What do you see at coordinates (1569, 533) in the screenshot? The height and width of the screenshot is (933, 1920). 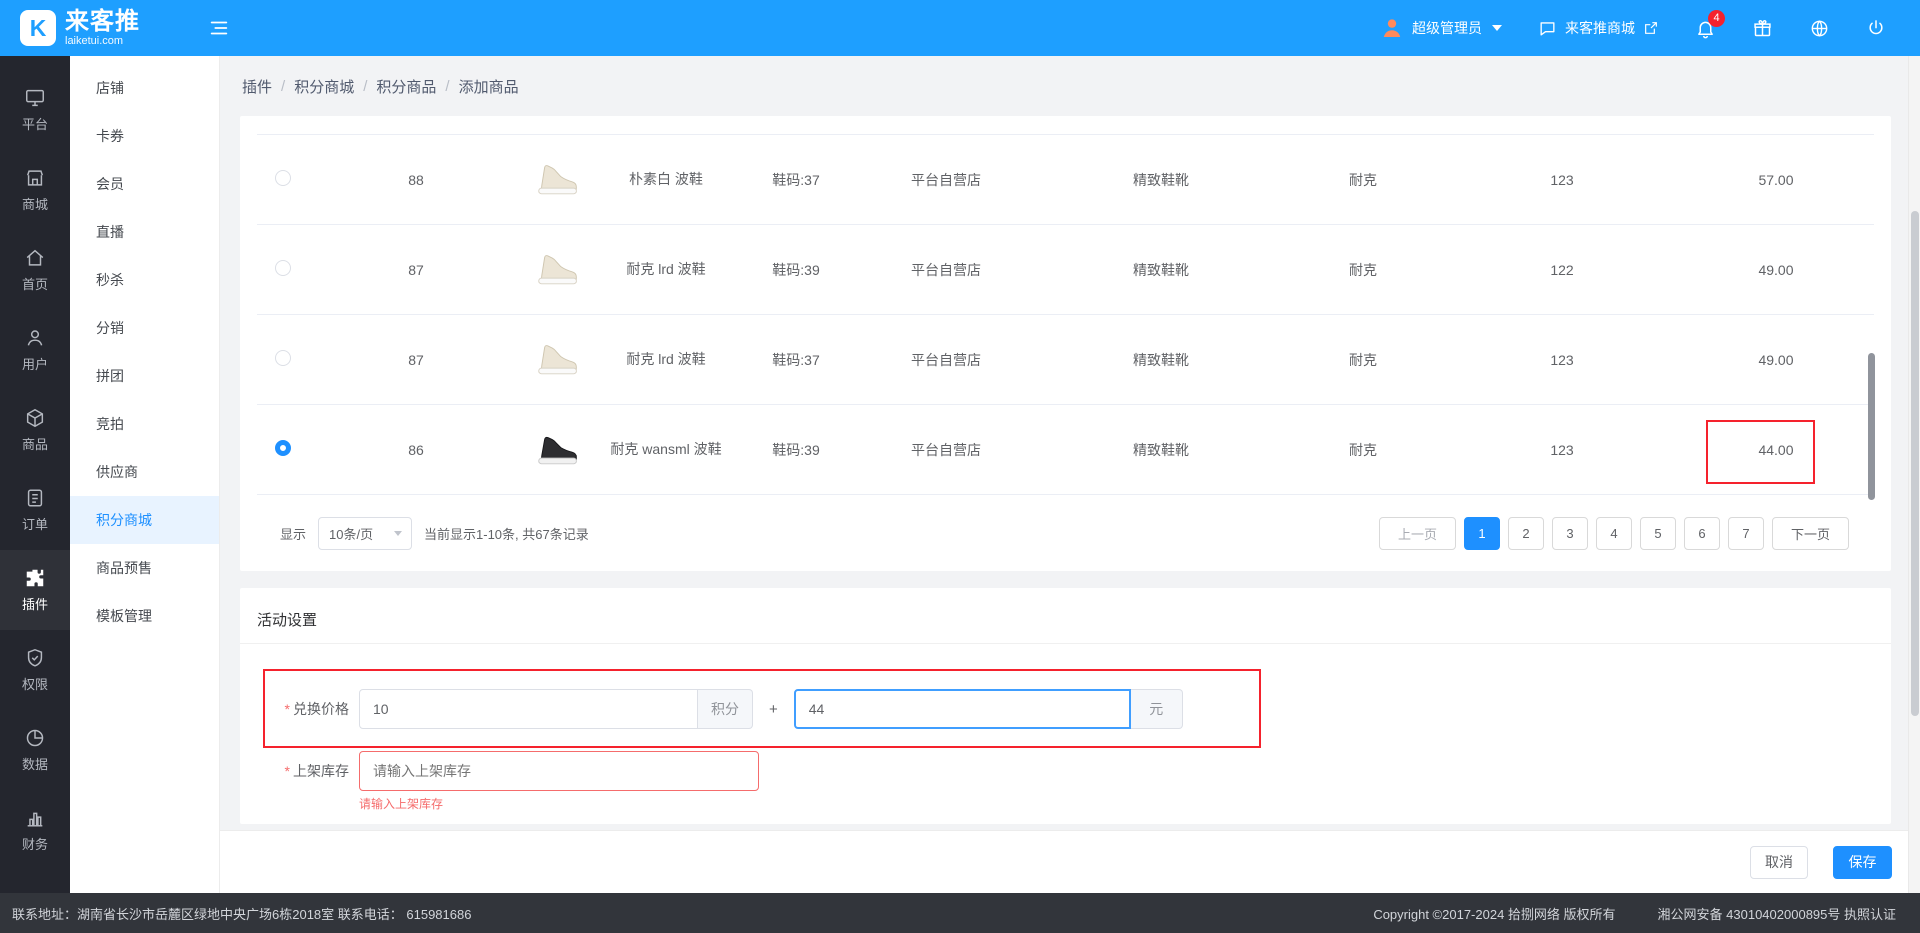 I see `page-button-3: 3` at bounding box center [1569, 533].